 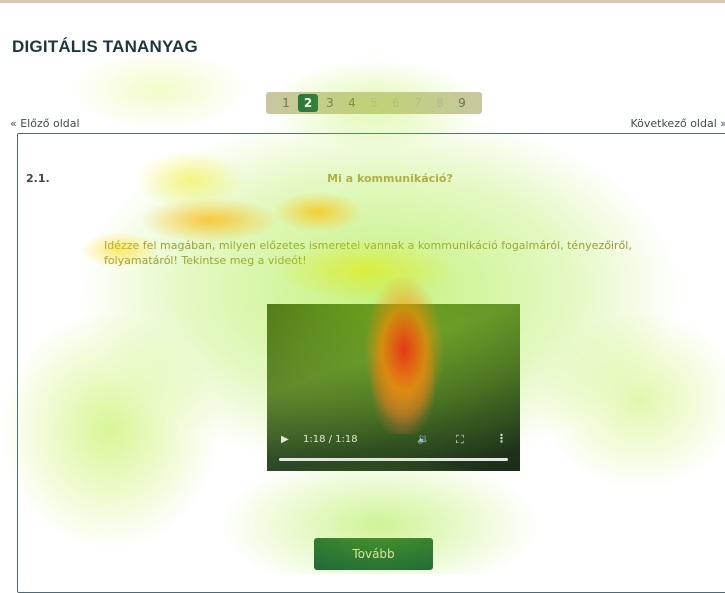 What do you see at coordinates (418, 103) in the screenshot?
I see `page-link-7: 7` at bounding box center [418, 103].